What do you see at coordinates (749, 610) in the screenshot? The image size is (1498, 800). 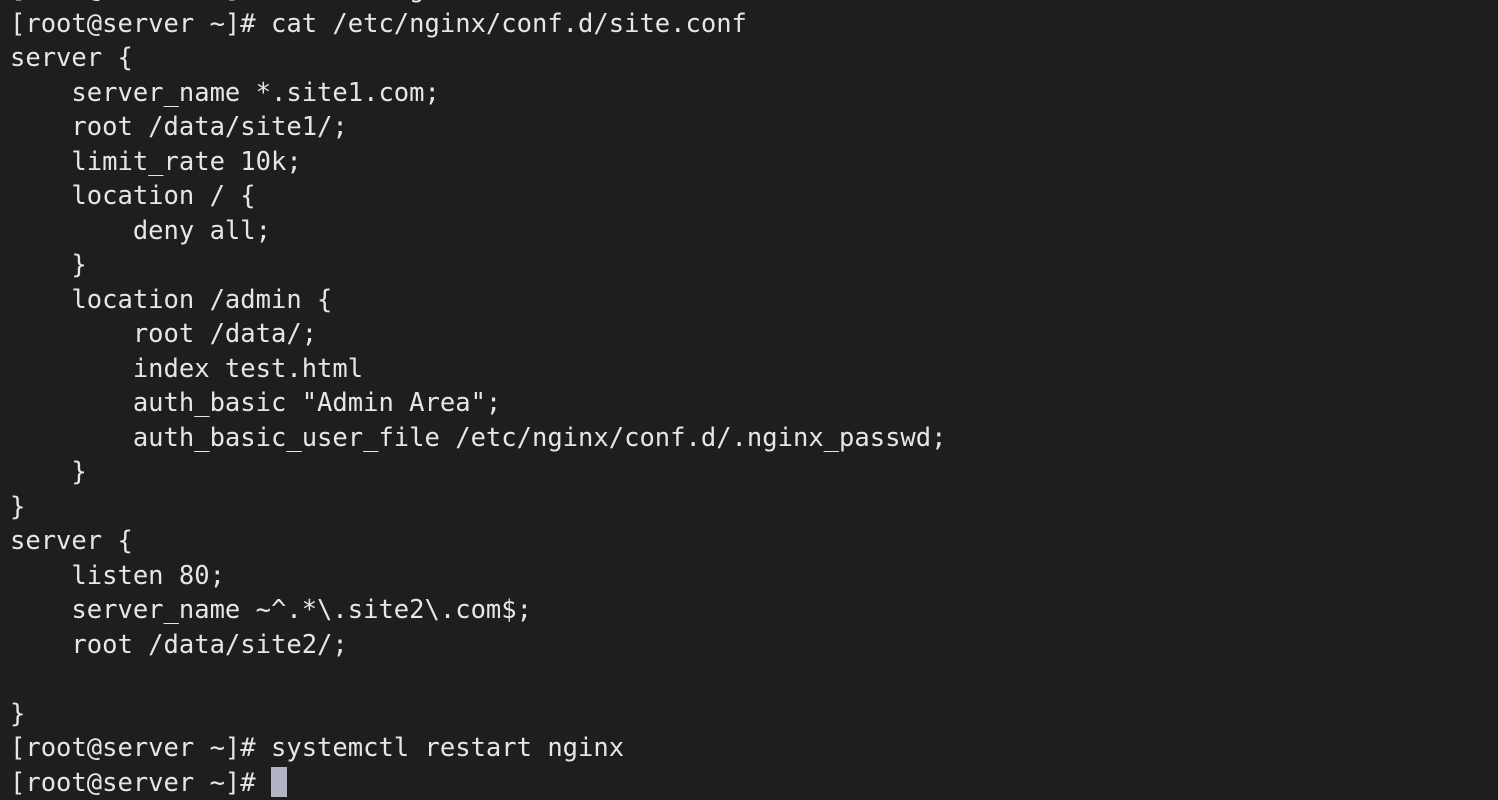 I see `terminal-line: server_name ~^.*\.site2\.com$;` at bounding box center [749, 610].